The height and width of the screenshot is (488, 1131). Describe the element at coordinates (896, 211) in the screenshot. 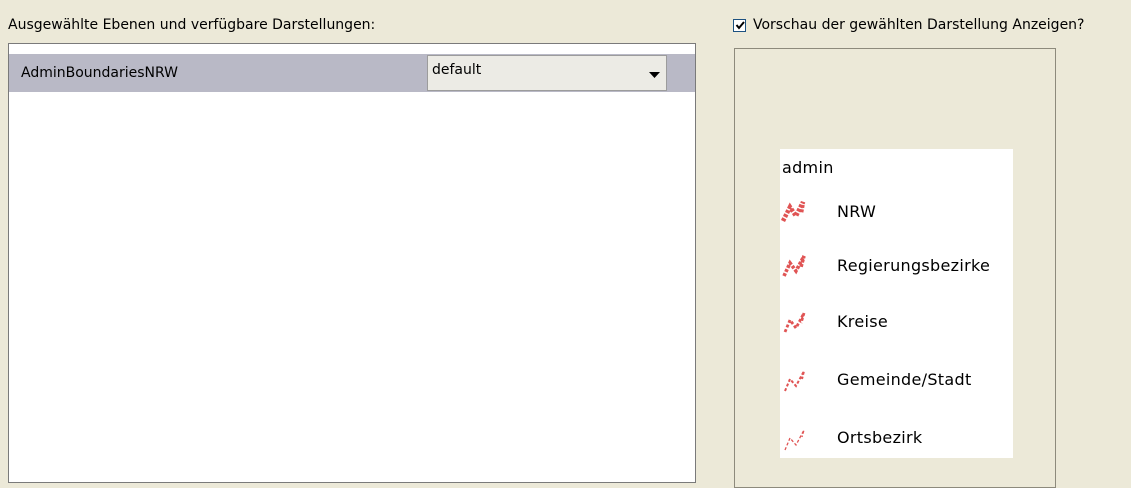

I see `legend-item-nrw: NRW` at that location.